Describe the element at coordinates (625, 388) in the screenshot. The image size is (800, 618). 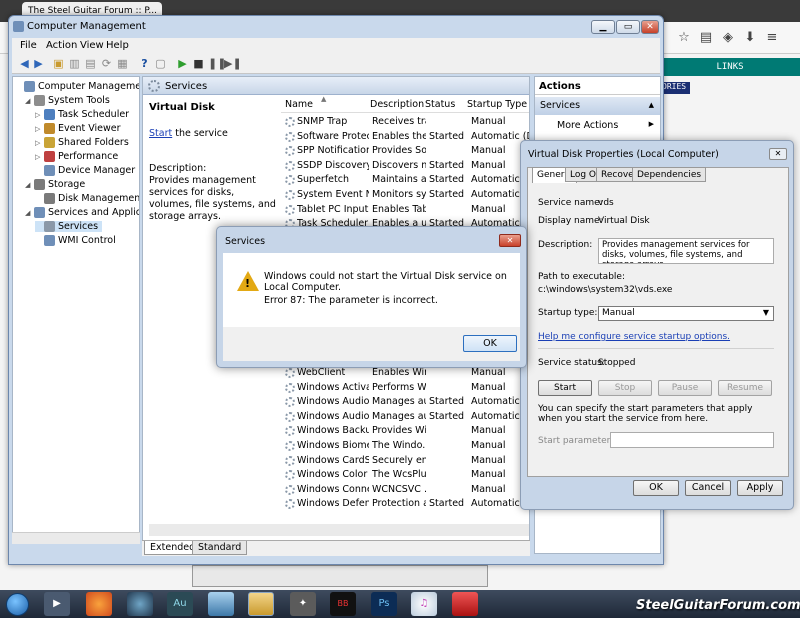
I see `stop-button: Stop` at that location.